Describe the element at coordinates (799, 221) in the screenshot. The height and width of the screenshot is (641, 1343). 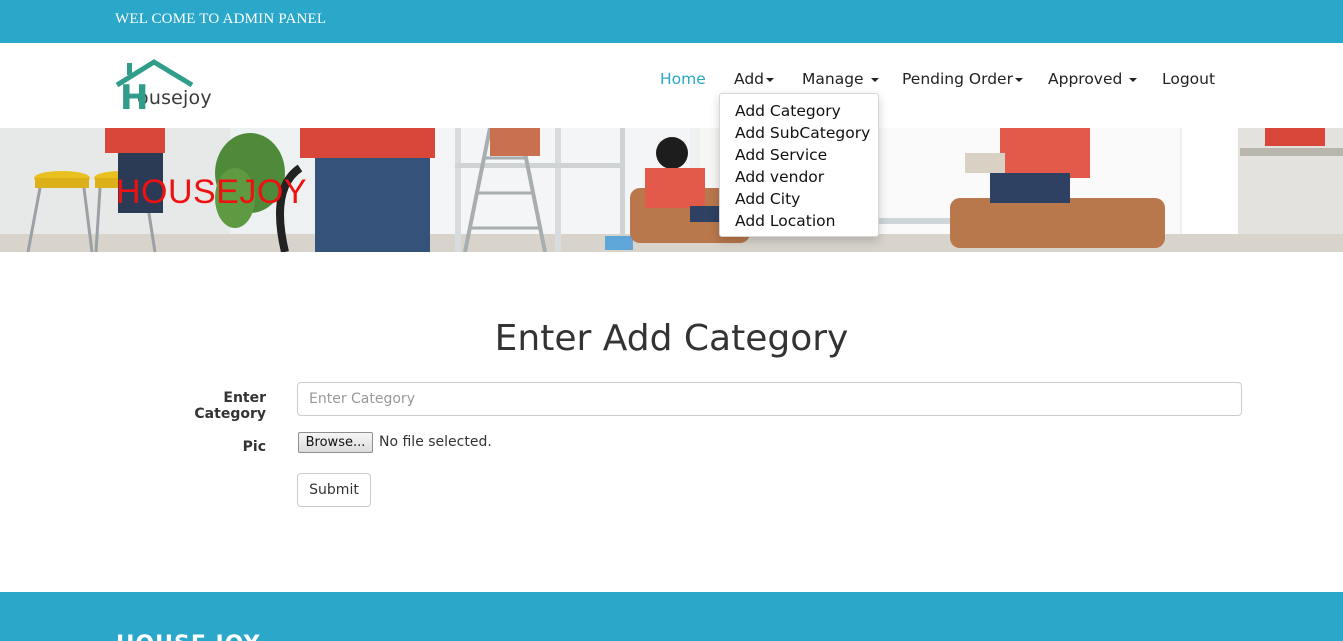
I see `menu-item-add-location: Add Location` at that location.